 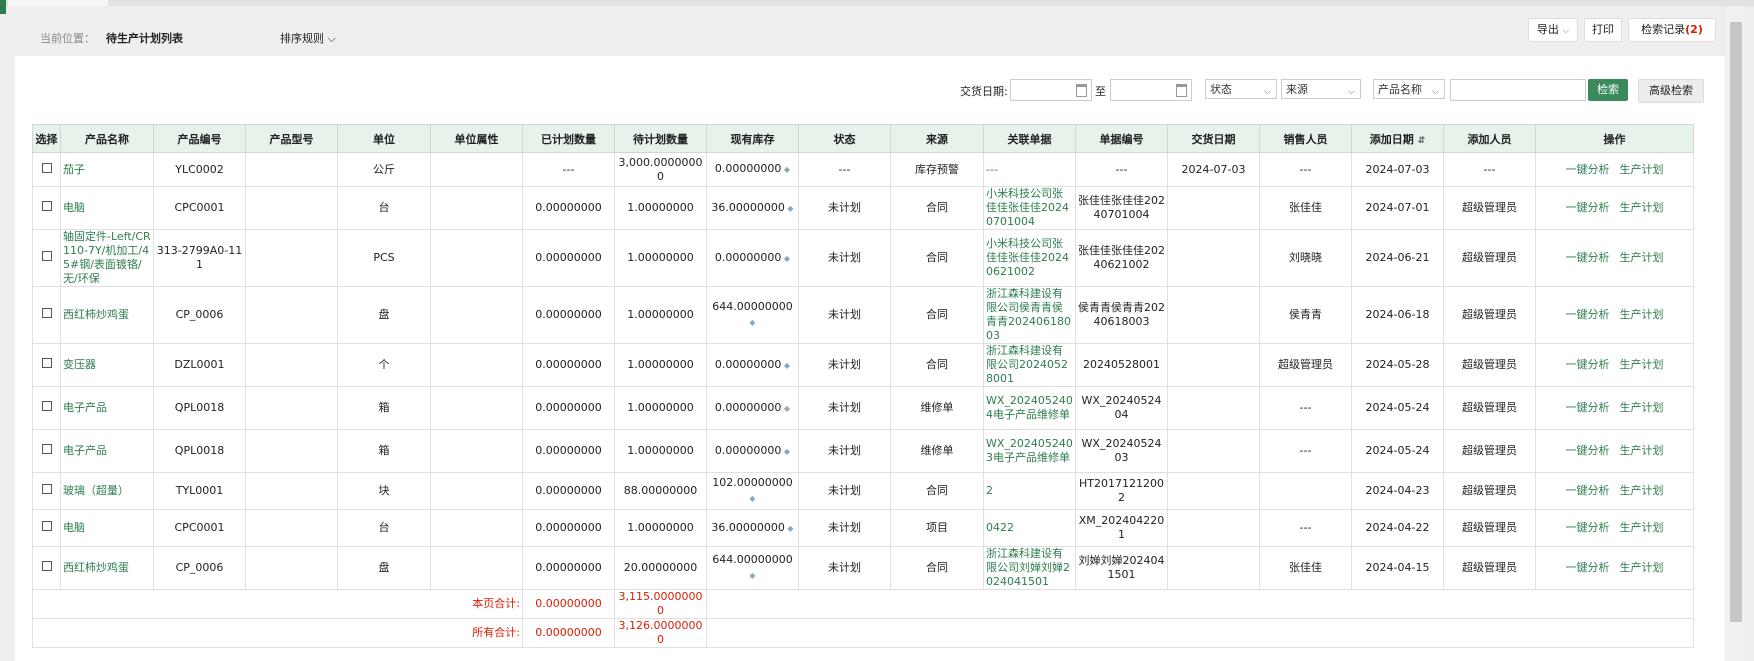 What do you see at coordinates (1051, 90) in the screenshot?
I see `delivery-date-start-input` at bounding box center [1051, 90].